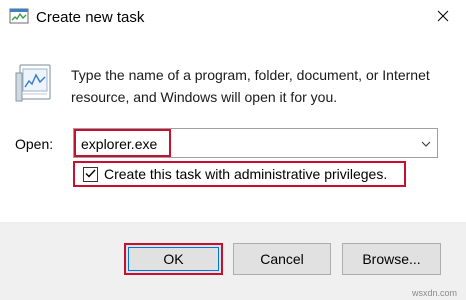 The height and width of the screenshot is (300, 466). I want to click on ok-button: OK, so click(173, 259).